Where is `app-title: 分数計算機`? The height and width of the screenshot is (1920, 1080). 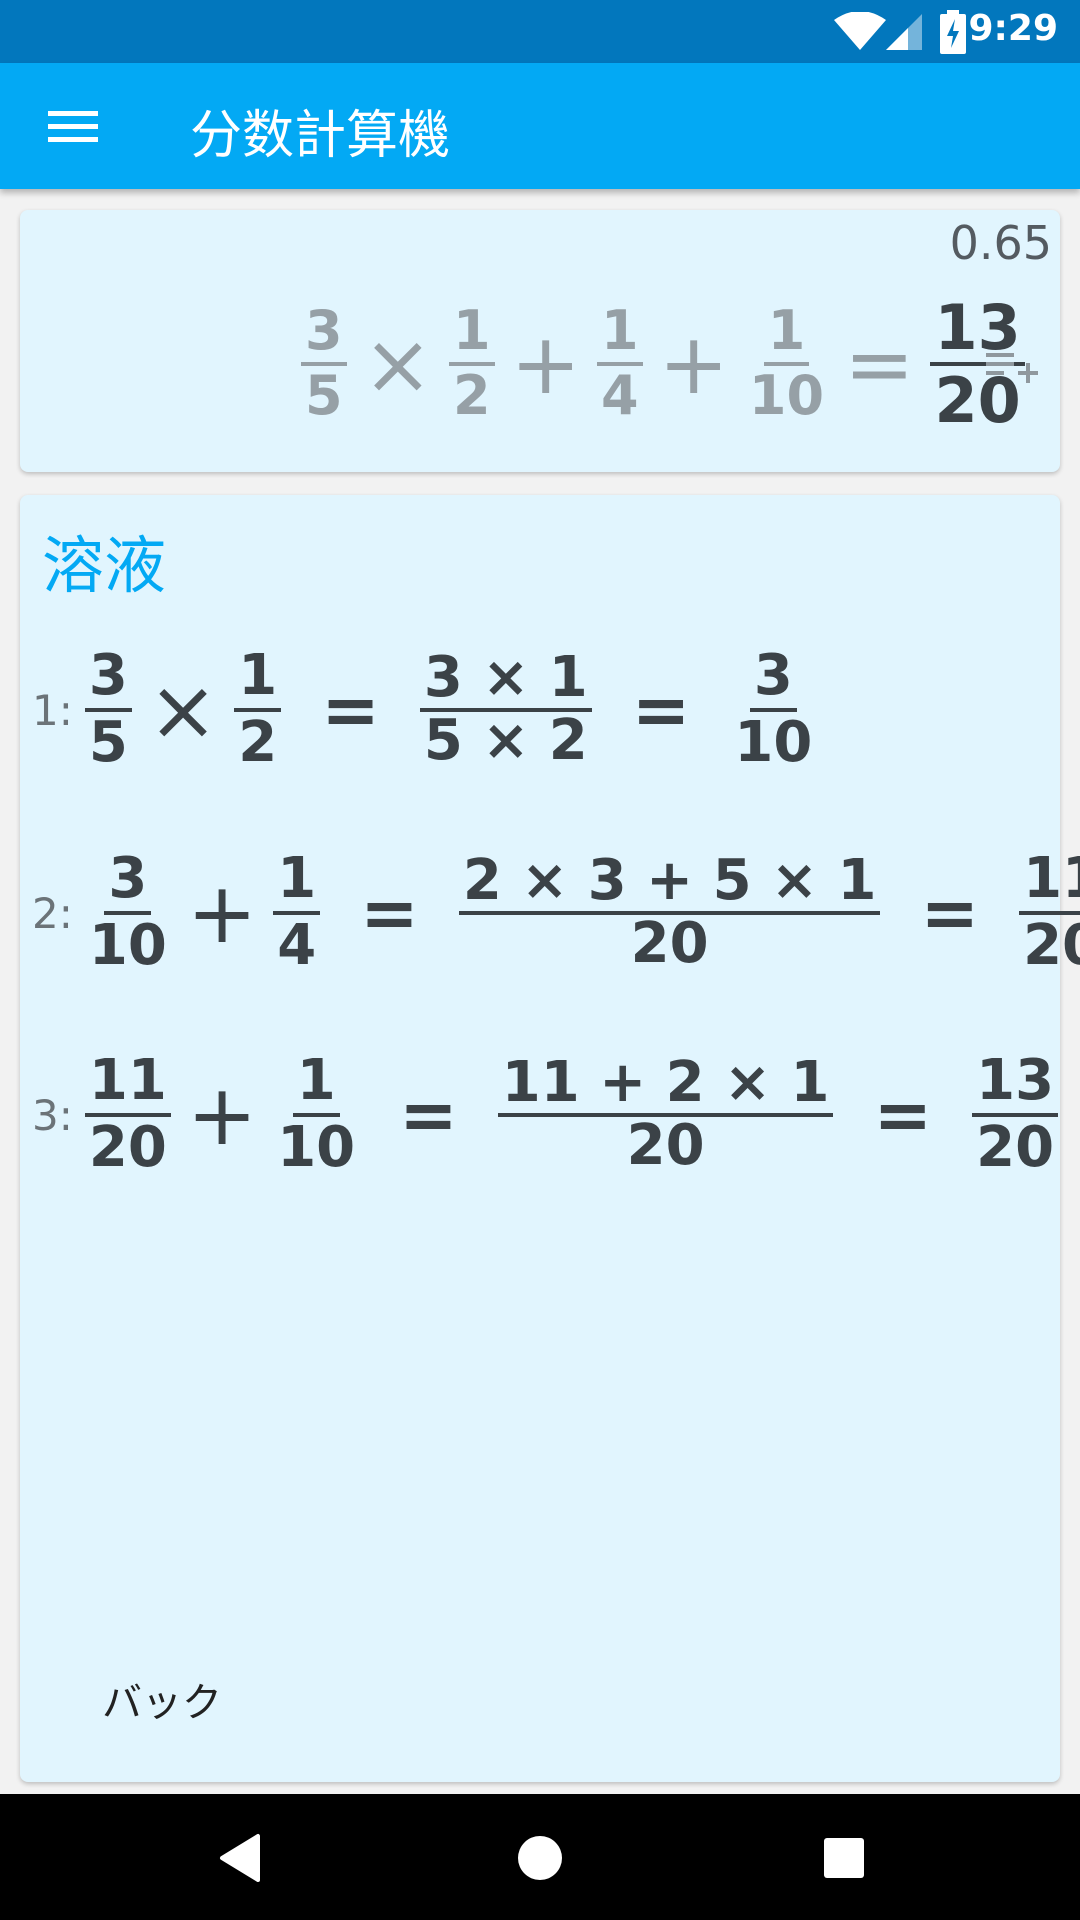 app-title: 分数計算機 is located at coordinates (320, 136).